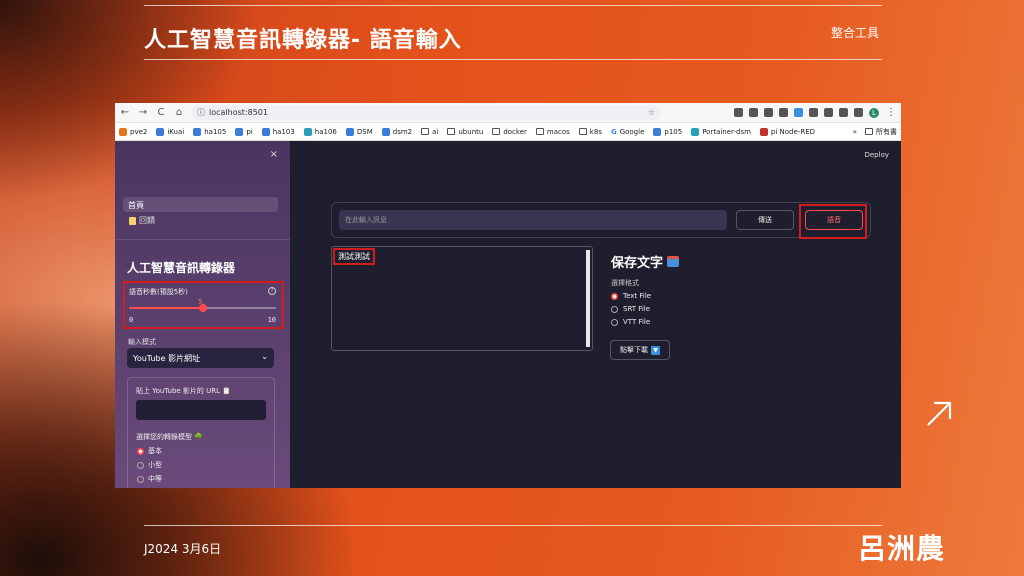 This screenshot has height=576, width=1024. I want to click on slider-min: 0, so click(131, 320).